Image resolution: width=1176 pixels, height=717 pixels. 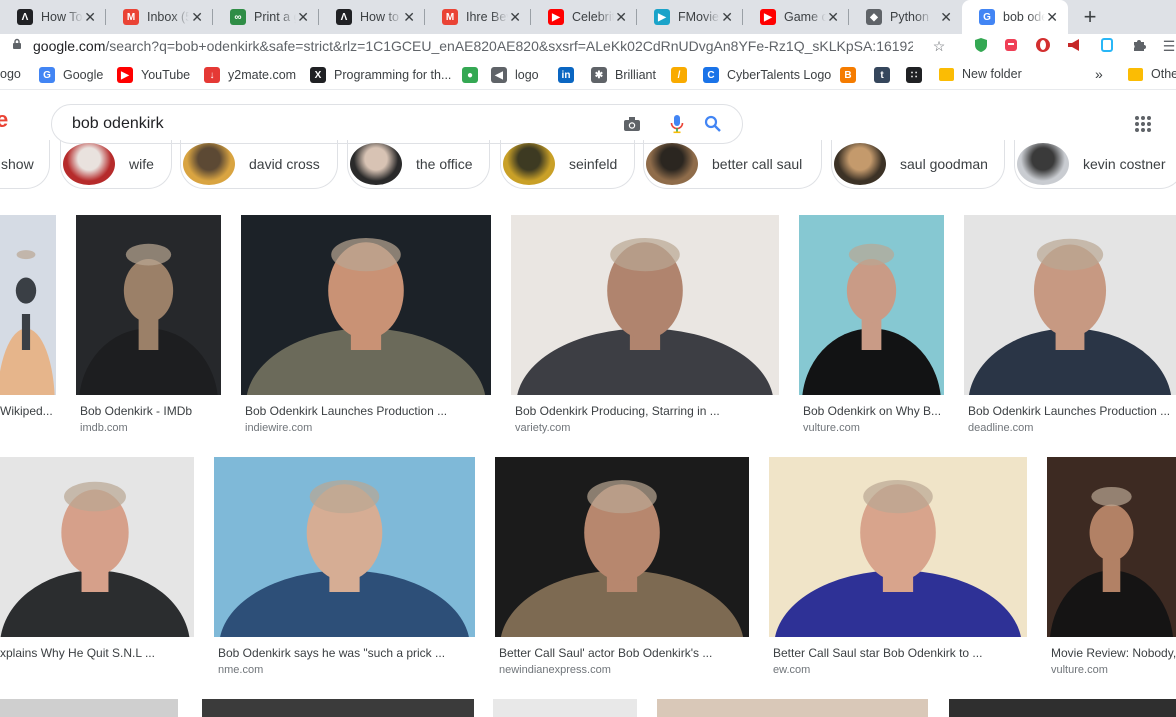 What do you see at coordinates (713, 126) in the screenshot?
I see `search-icon` at bounding box center [713, 126].